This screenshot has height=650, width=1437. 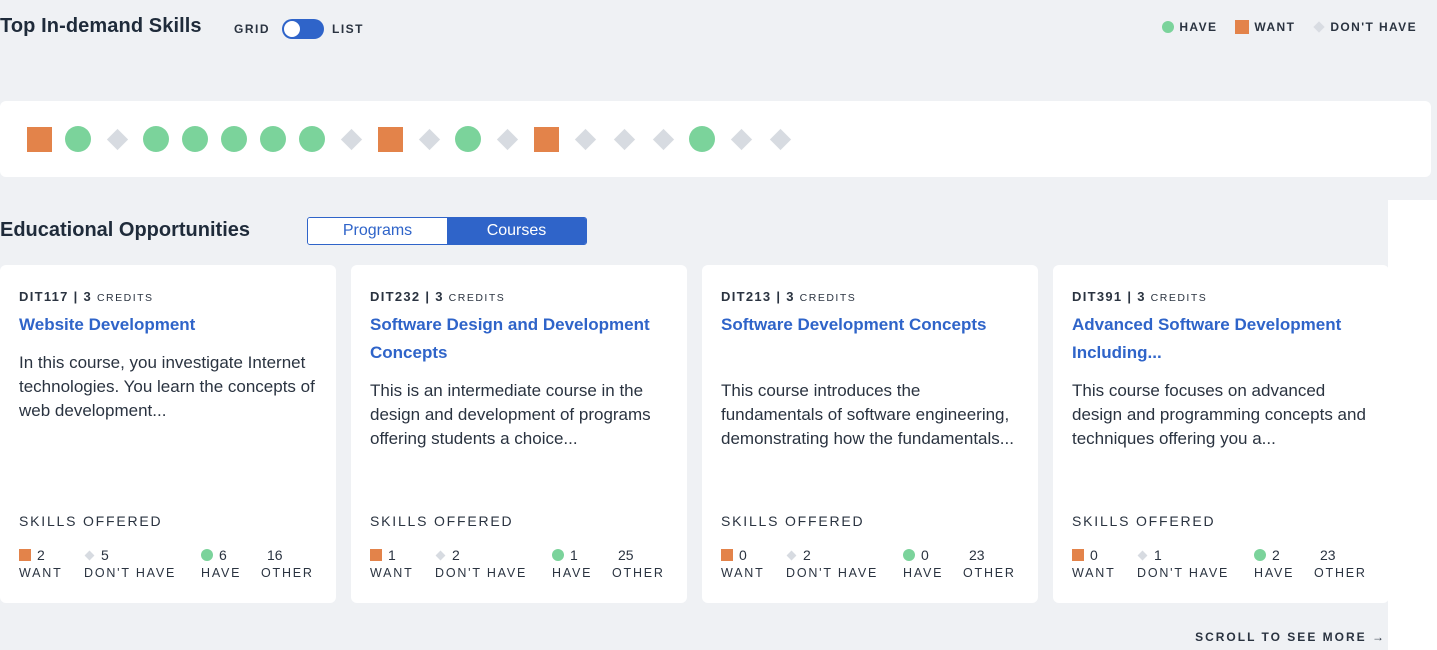 What do you see at coordinates (275, 555) in the screenshot?
I see `other-count: 16` at bounding box center [275, 555].